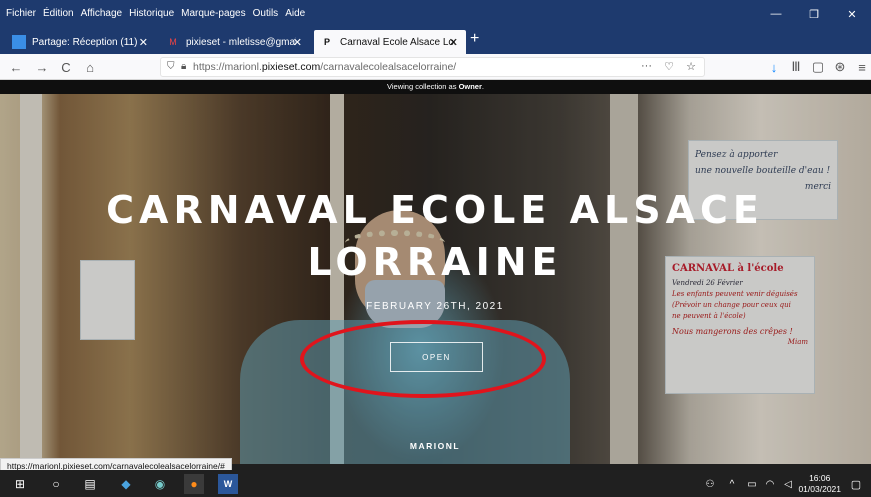 The height and width of the screenshot is (497, 871). What do you see at coordinates (151, 13) in the screenshot?
I see `menu-historique: Historique` at bounding box center [151, 13].